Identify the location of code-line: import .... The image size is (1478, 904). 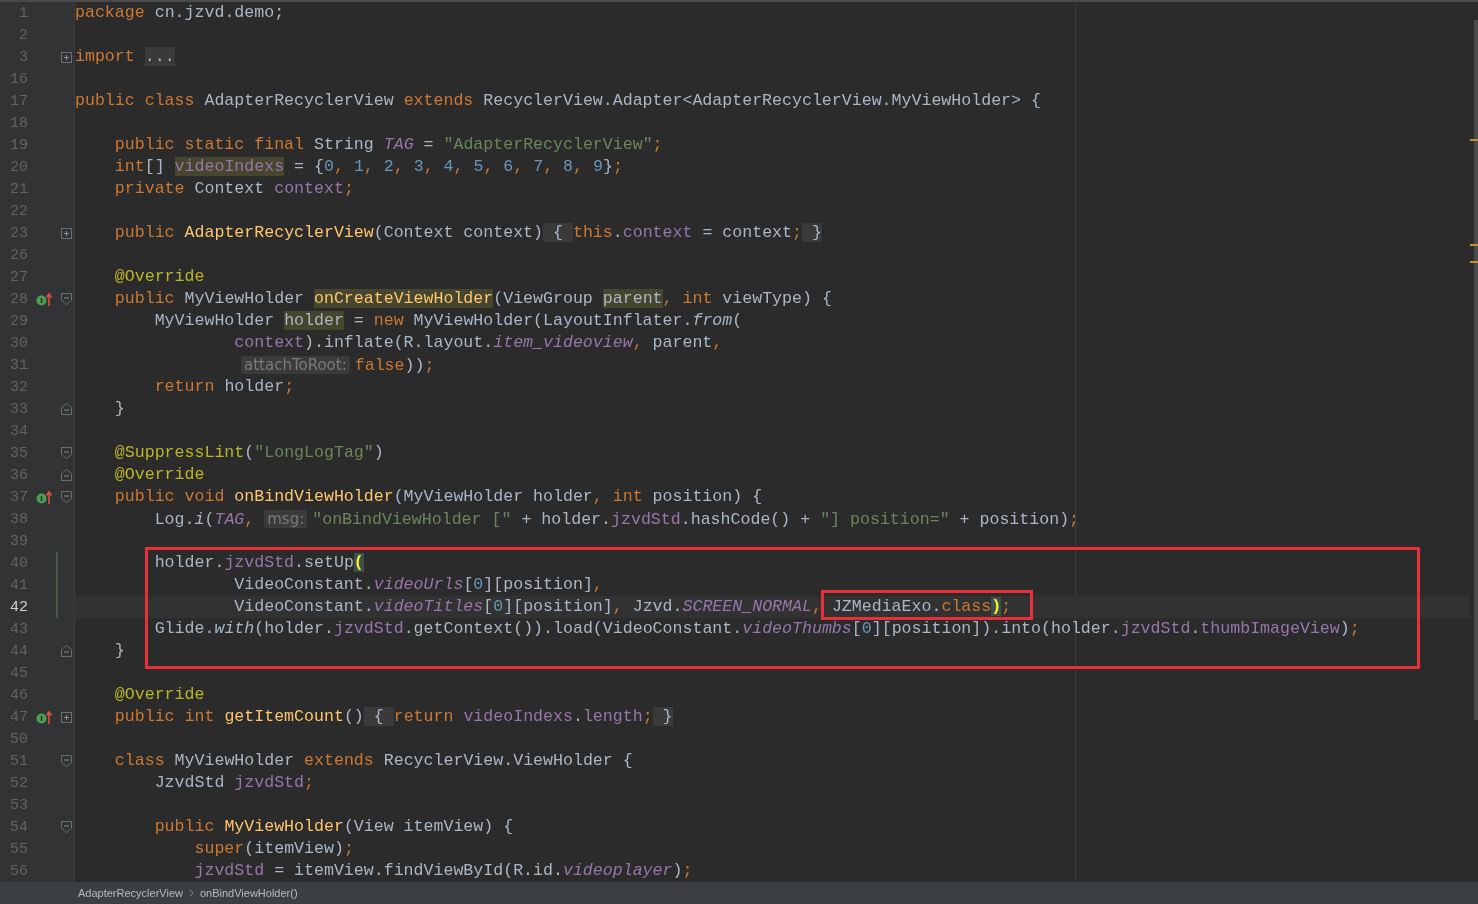
(125, 57).